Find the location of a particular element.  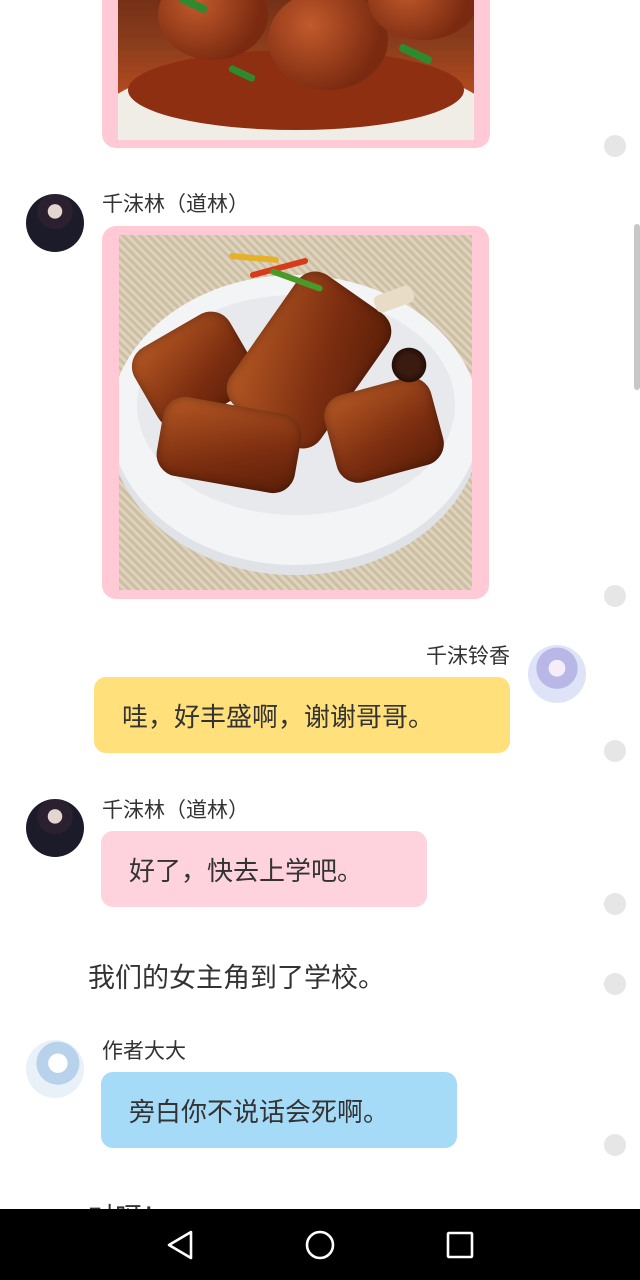

triangle-back-icon is located at coordinates (180, 1244).